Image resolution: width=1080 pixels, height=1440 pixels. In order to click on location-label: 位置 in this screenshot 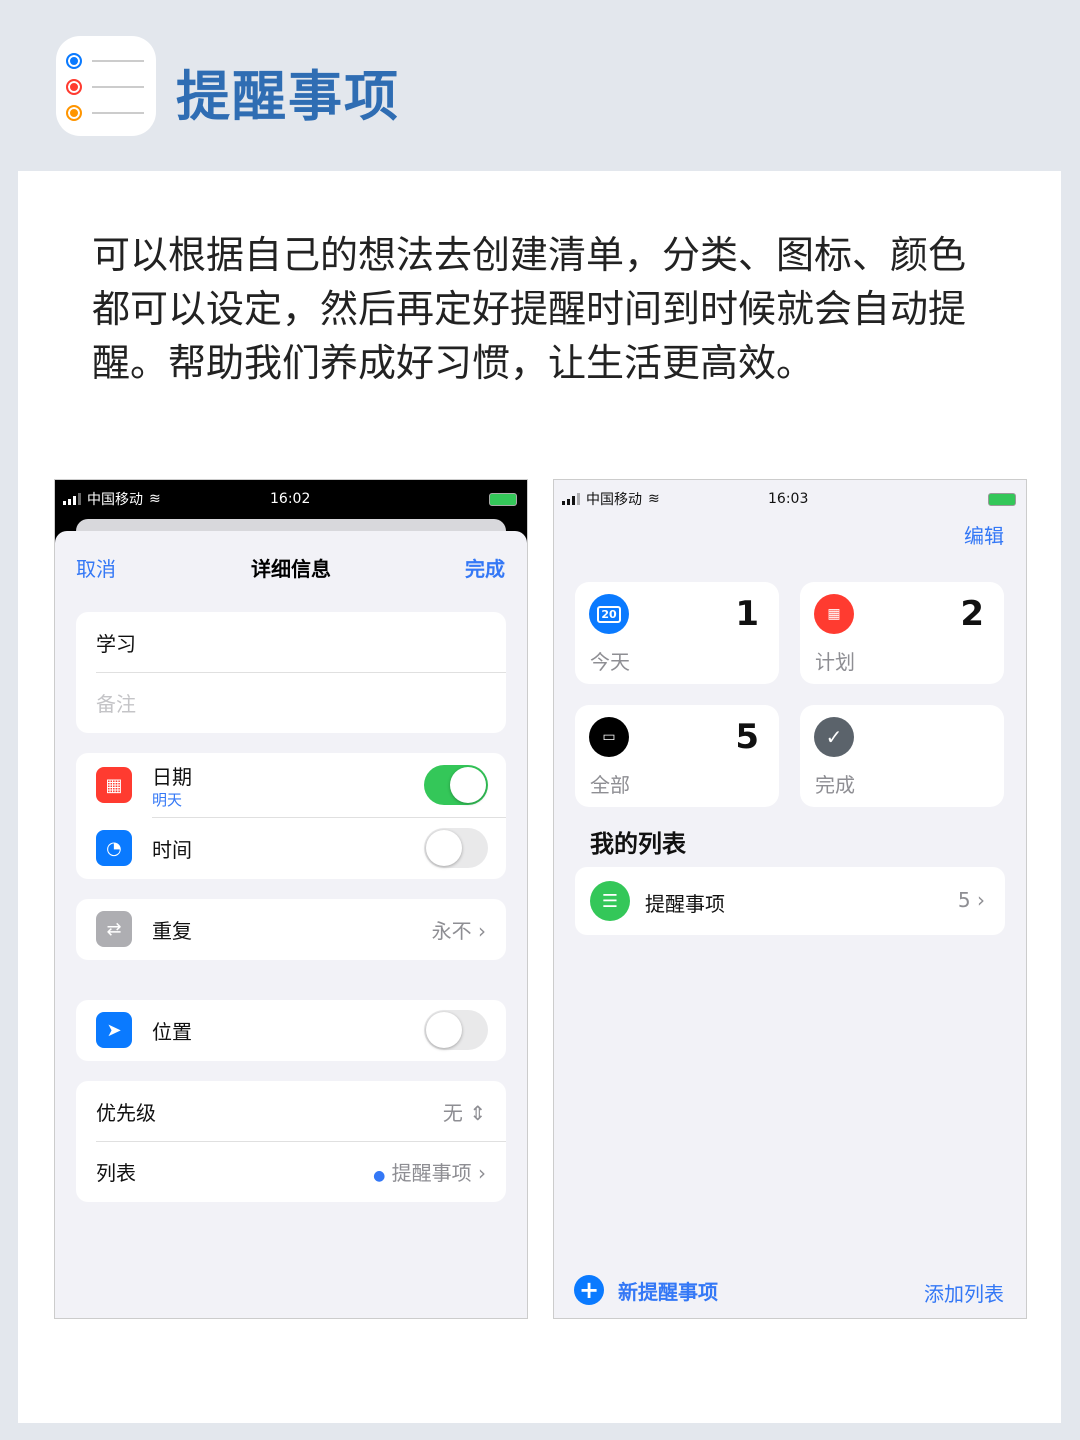, I will do `click(172, 1031)`.